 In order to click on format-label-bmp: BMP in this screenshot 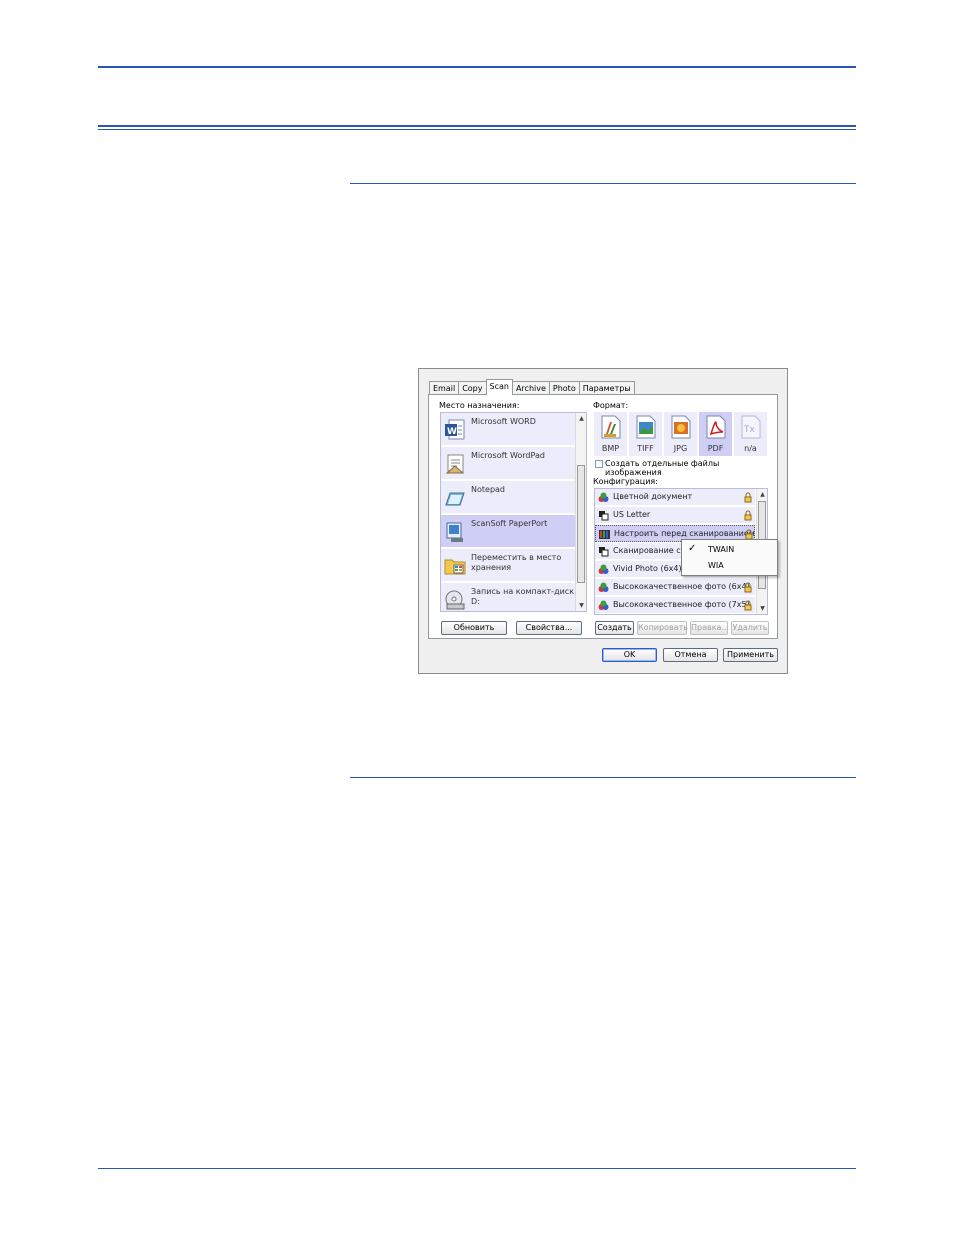, I will do `click(610, 448)`.